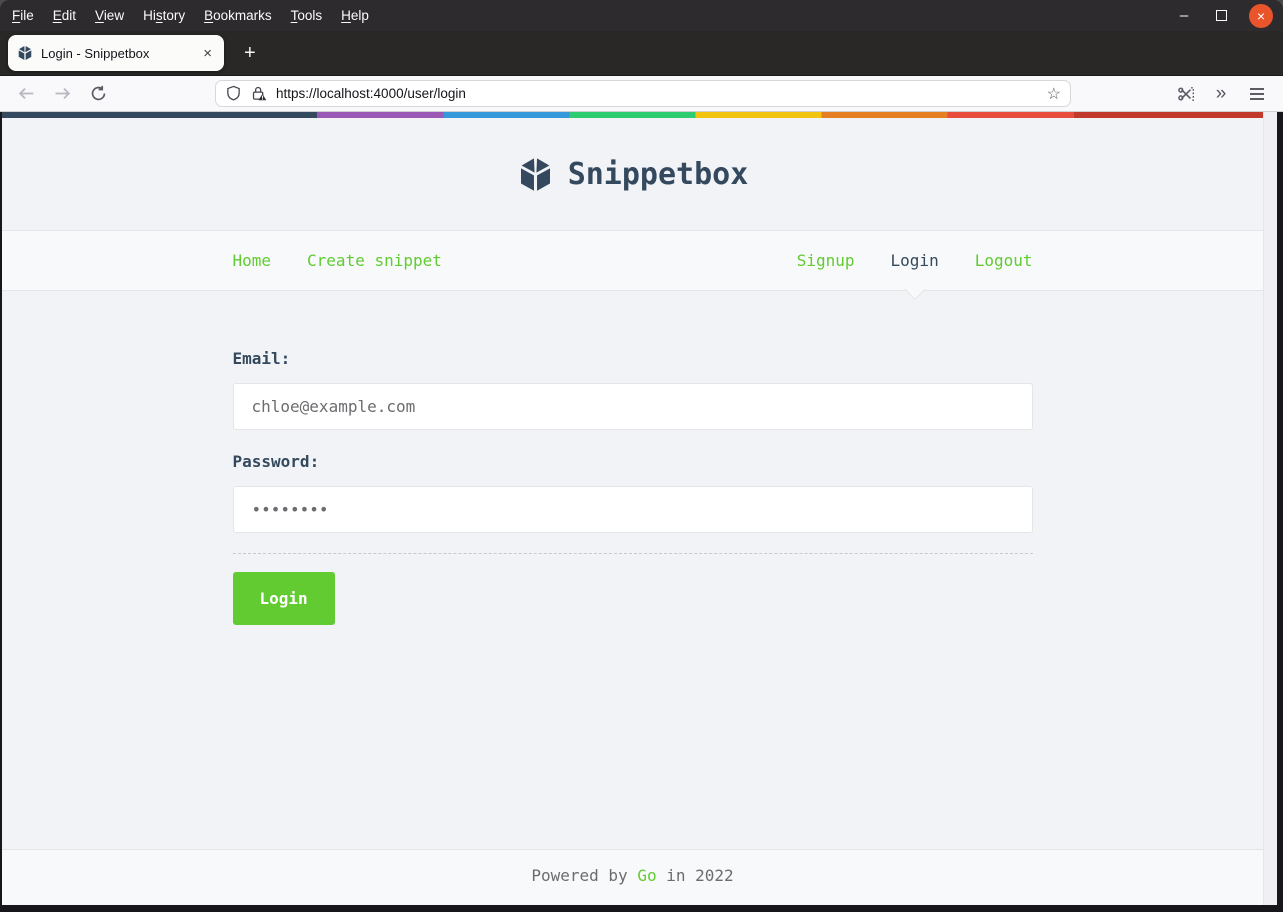 The height and width of the screenshot is (912, 1283). Describe the element at coordinates (374, 260) in the screenshot. I see `nav-link-create-snippet: Create snippet` at that location.